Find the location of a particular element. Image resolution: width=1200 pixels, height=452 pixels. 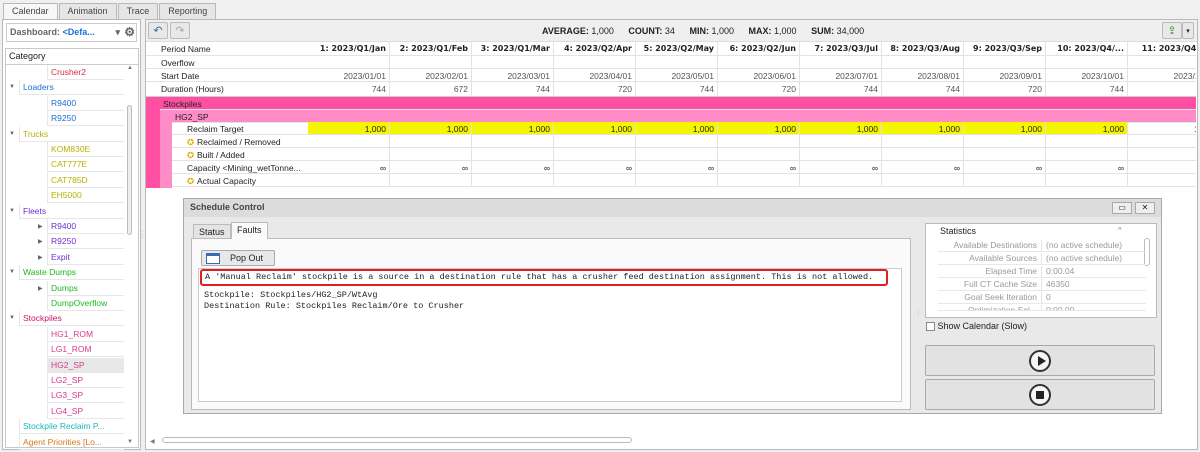

duration-cell: 672 is located at coordinates (431, 89).